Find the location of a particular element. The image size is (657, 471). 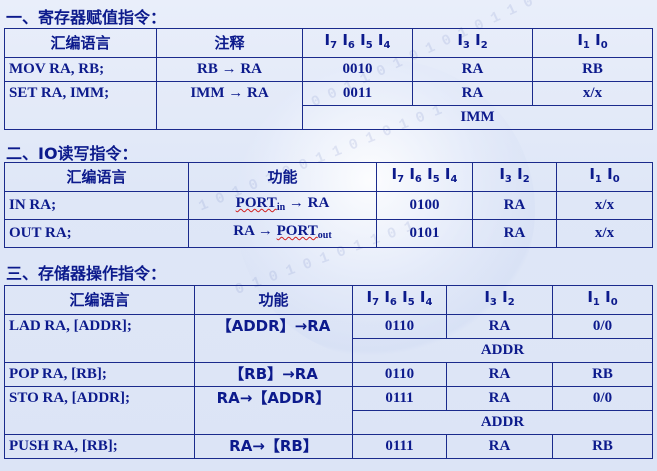

table-row: PUSH RA, [RB]; RA→【RB】 0111 RA RB is located at coordinates (328, 446).